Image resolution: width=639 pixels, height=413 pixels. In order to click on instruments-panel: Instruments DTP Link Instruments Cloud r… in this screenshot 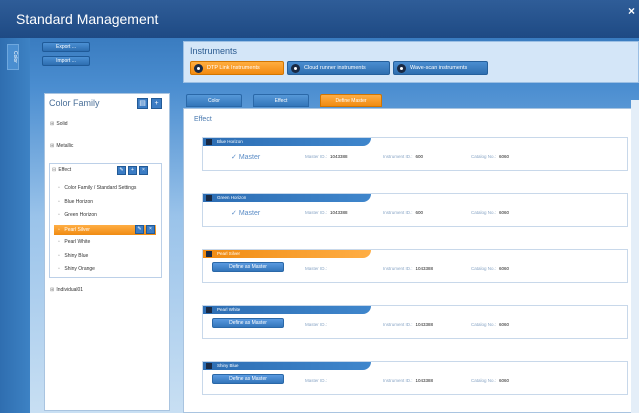, I will do `click(411, 62)`.